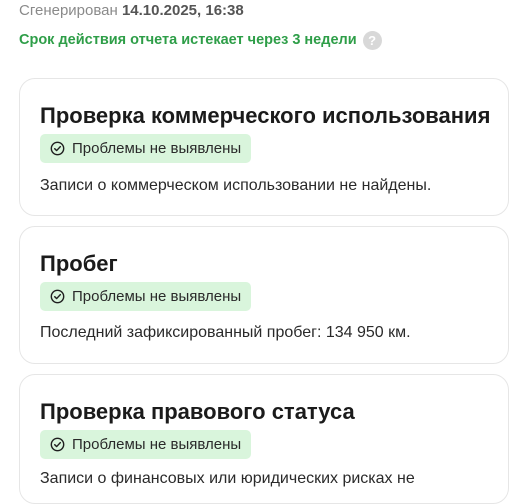  I want to click on generated-timestamp: Сгенерирован 14.10.2025, 16:38, so click(131, 11).